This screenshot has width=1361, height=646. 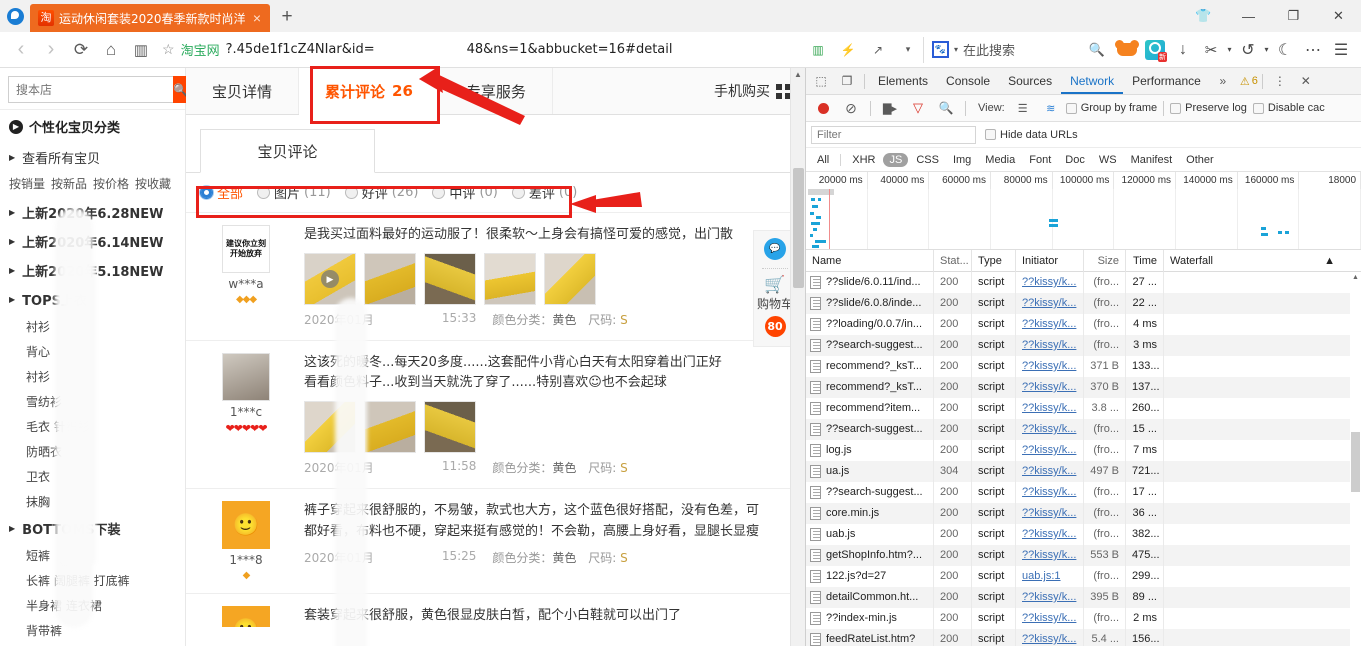 I want to click on group-by-frame-checkbox: Group by frame, so click(x=1111, y=108).